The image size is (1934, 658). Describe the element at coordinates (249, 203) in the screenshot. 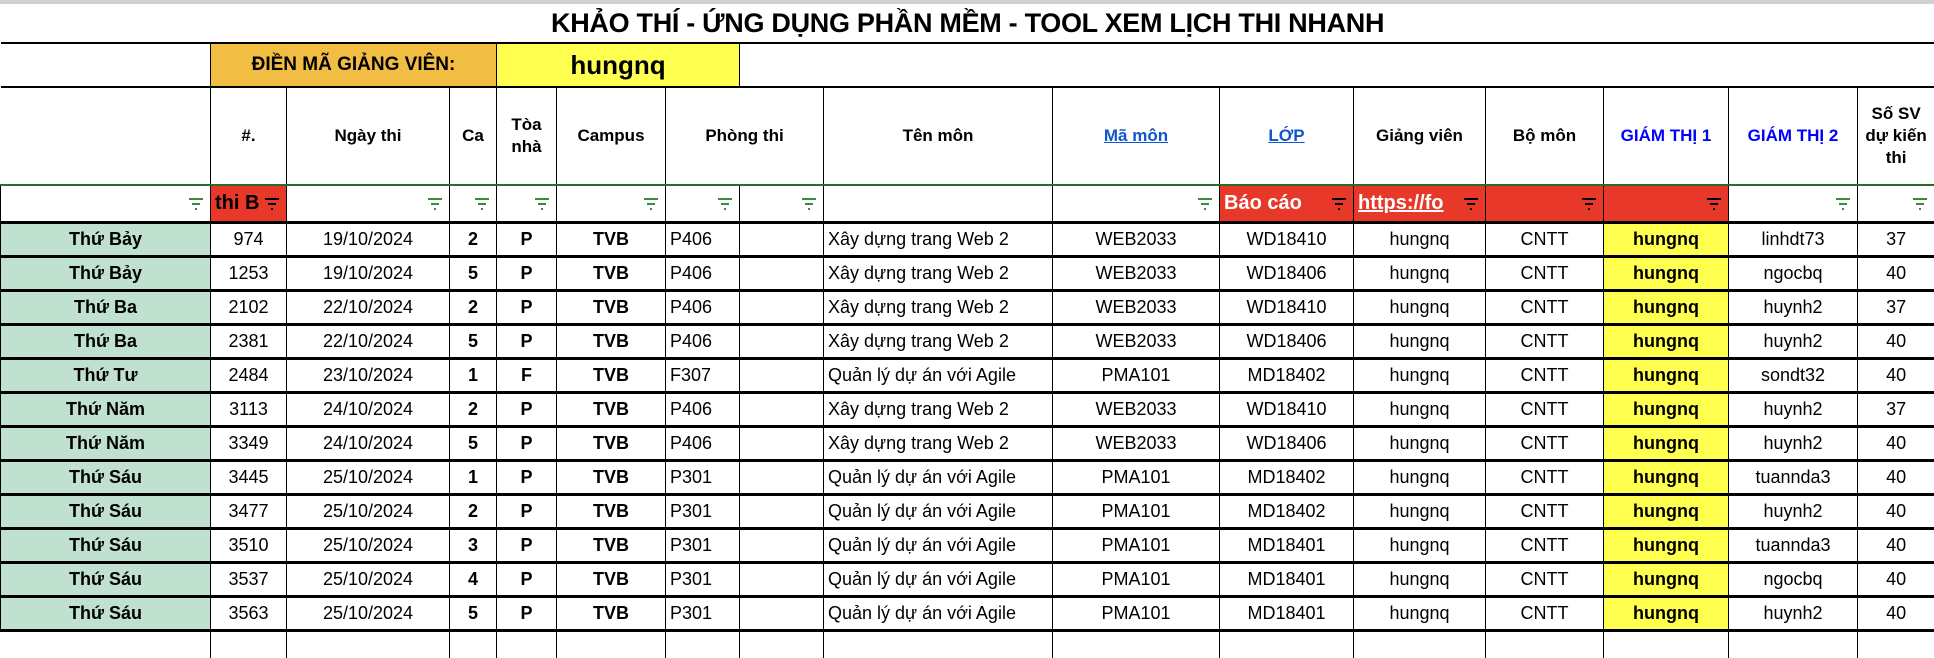

I see `filter-index: thi B` at that location.